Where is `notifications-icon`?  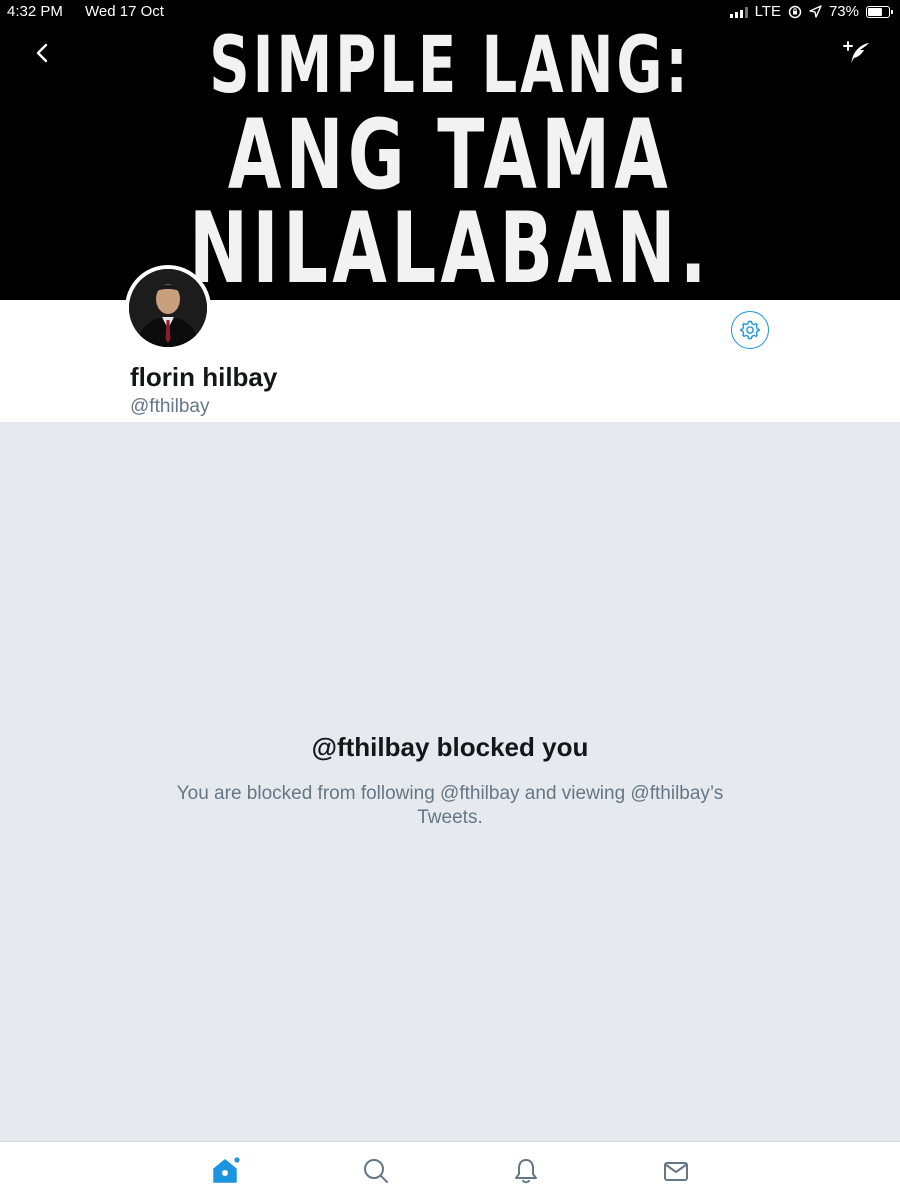 notifications-icon is located at coordinates (526, 1171).